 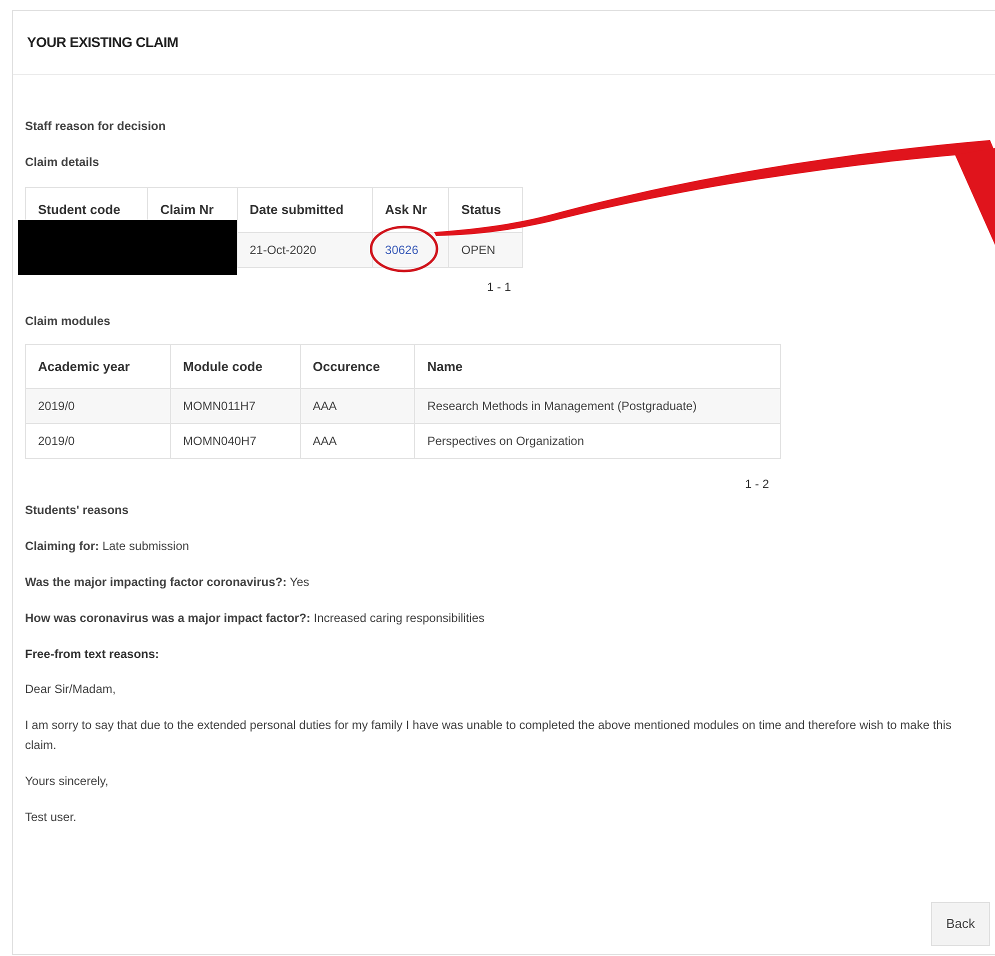 What do you see at coordinates (756, 484) in the screenshot?
I see `pager-text: 1 - 2` at bounding box center [756, 484].